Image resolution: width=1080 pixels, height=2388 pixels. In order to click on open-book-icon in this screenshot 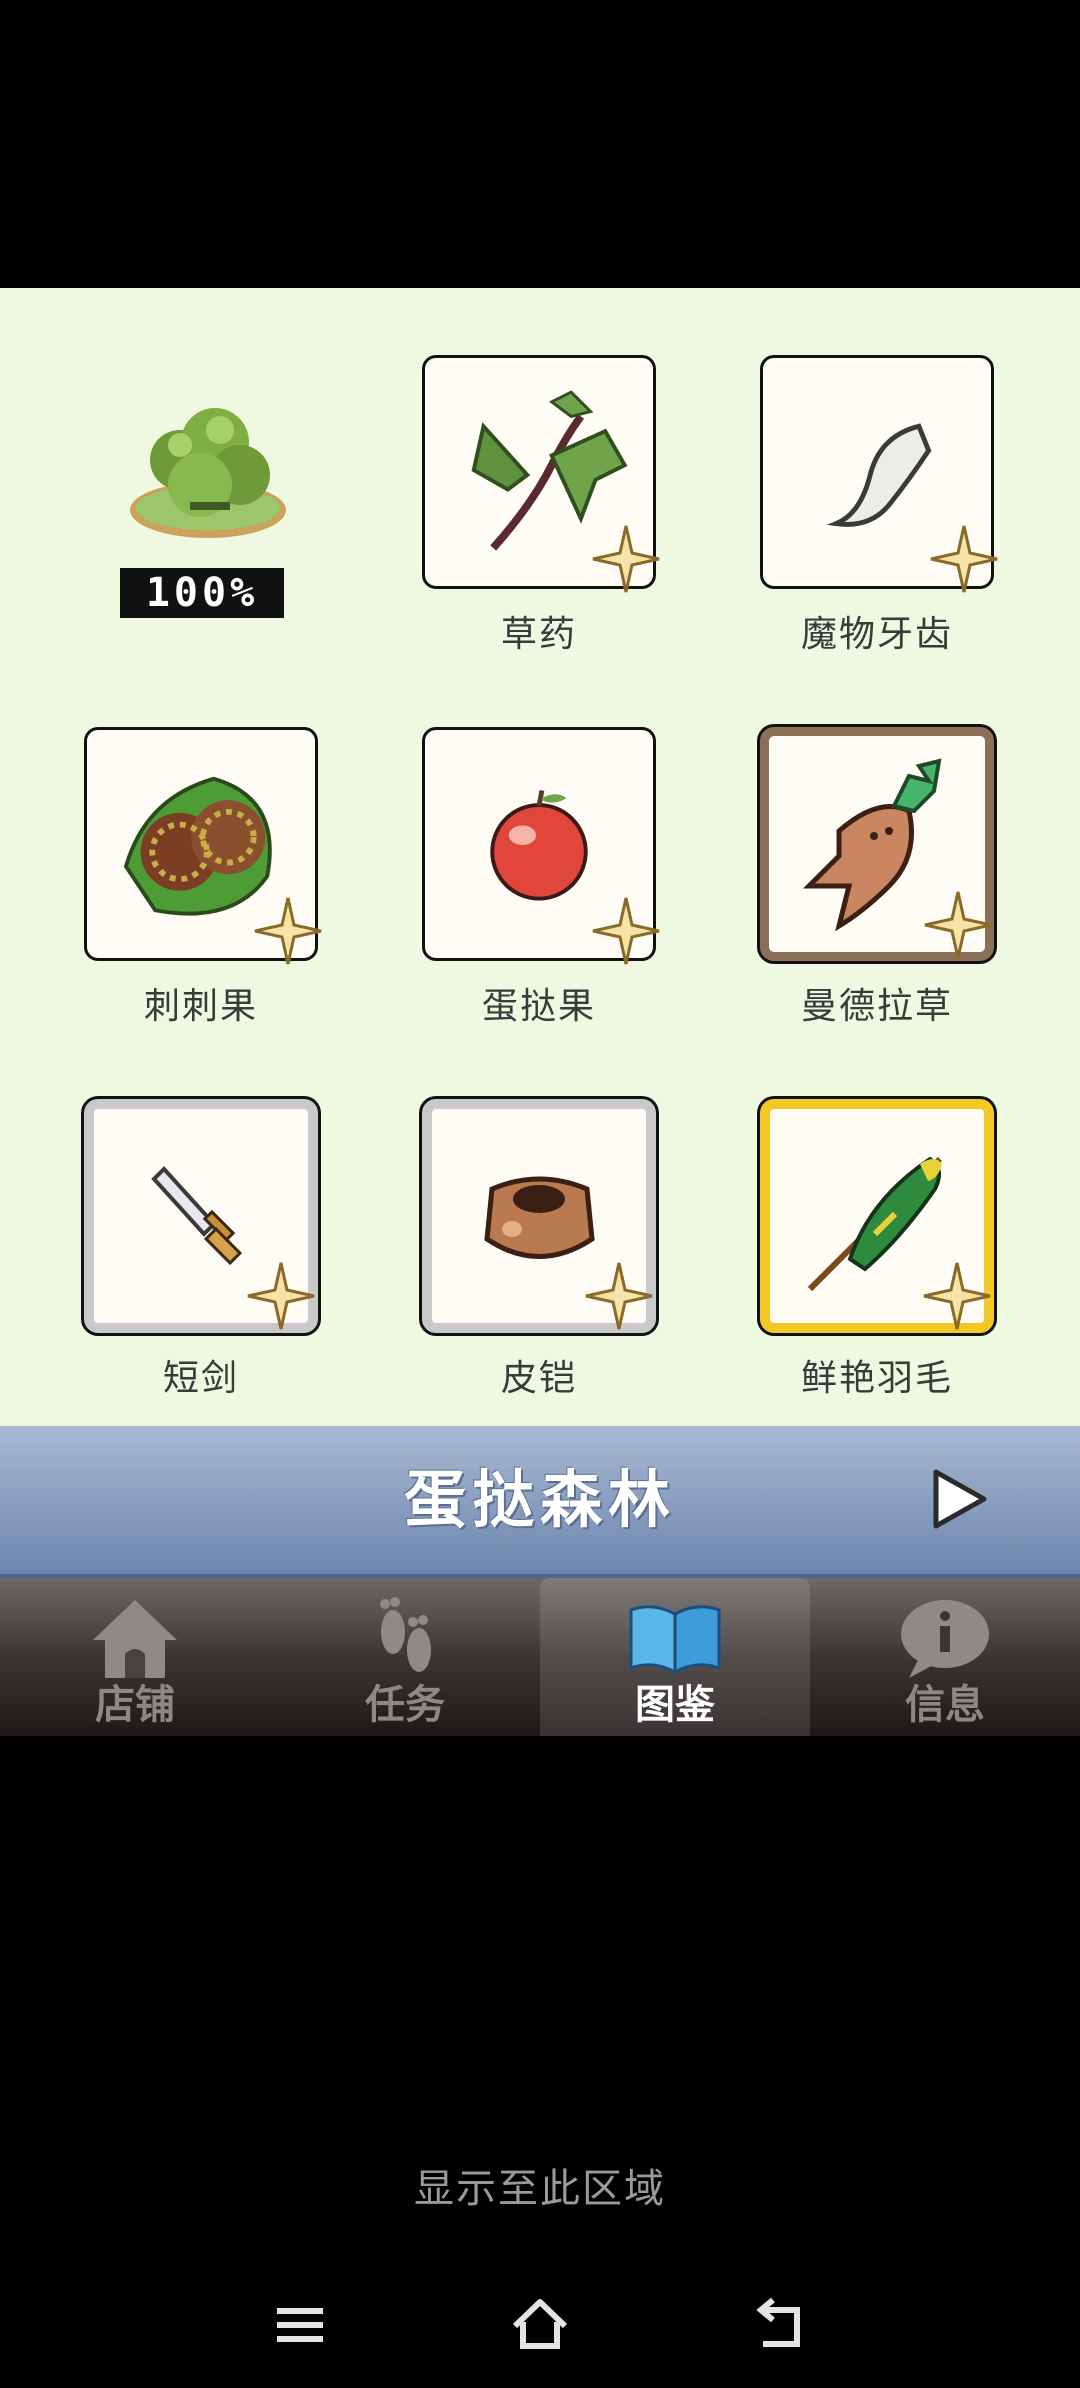, I will do `click(675, 1640)`.